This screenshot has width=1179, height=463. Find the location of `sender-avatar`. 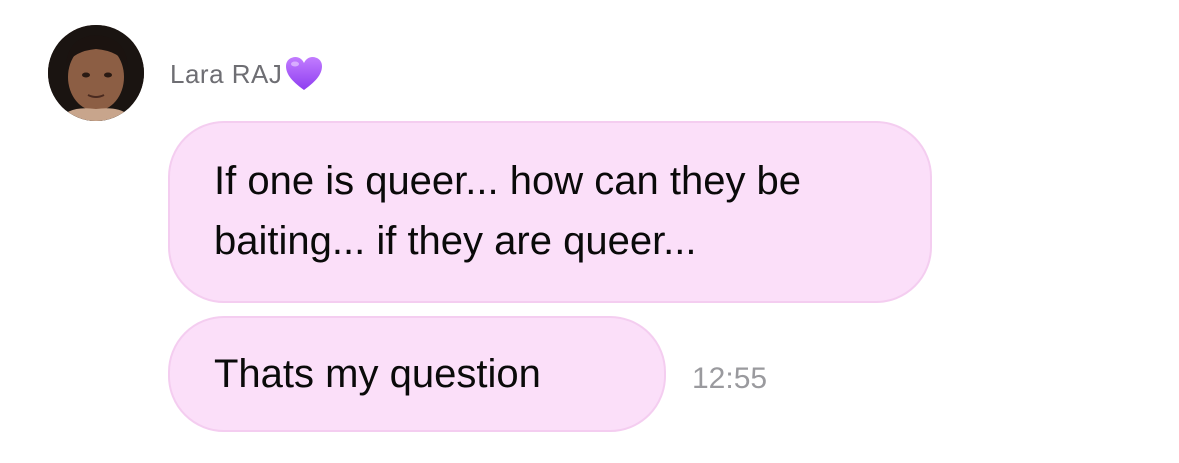

sender-avatar is located at coordinates (96, 73).